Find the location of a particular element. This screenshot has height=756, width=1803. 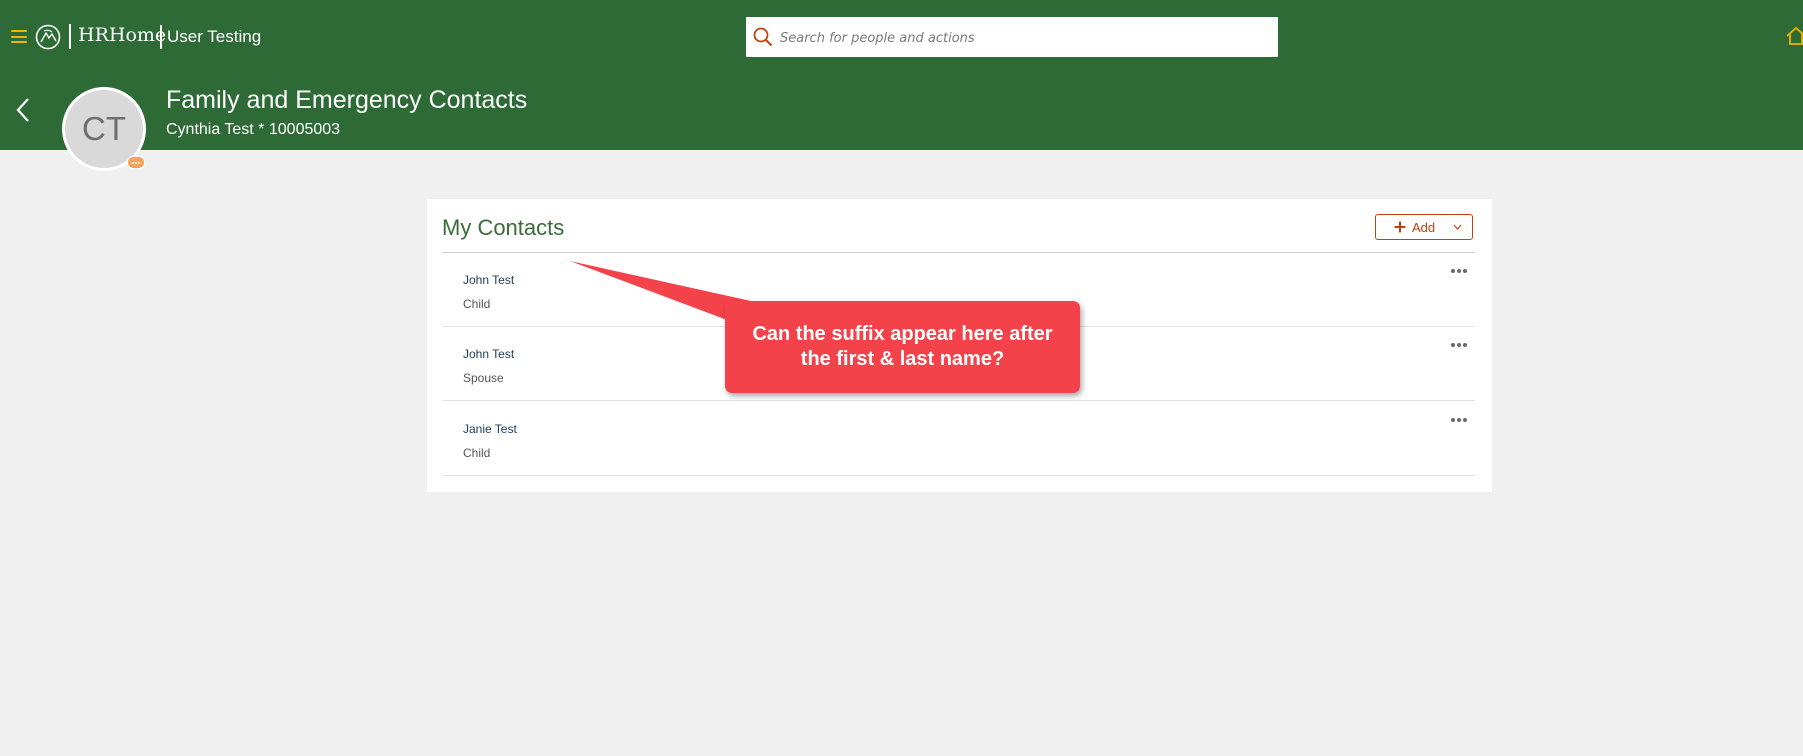

avatar-more-badge is located at coordinates (136, 162).